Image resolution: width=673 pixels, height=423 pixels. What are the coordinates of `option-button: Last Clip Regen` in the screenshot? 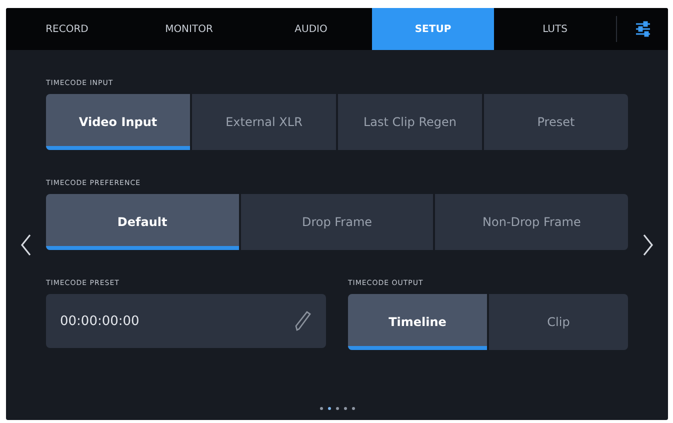 It's located at (410, 122).